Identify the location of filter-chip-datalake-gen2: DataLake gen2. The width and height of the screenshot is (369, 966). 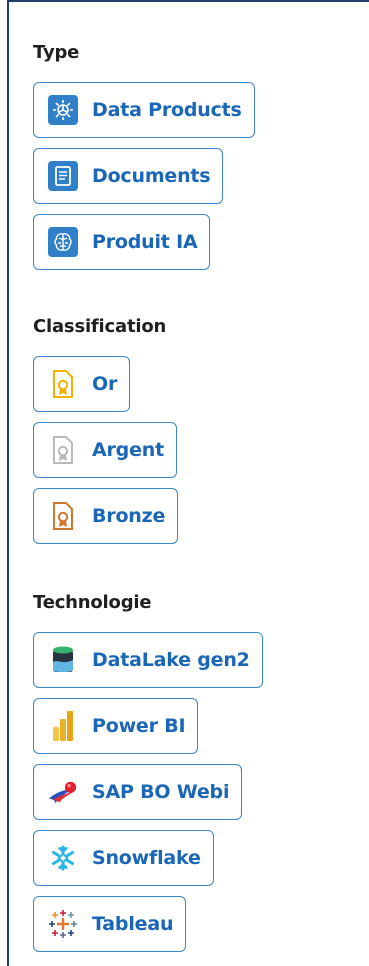
(148, 660).